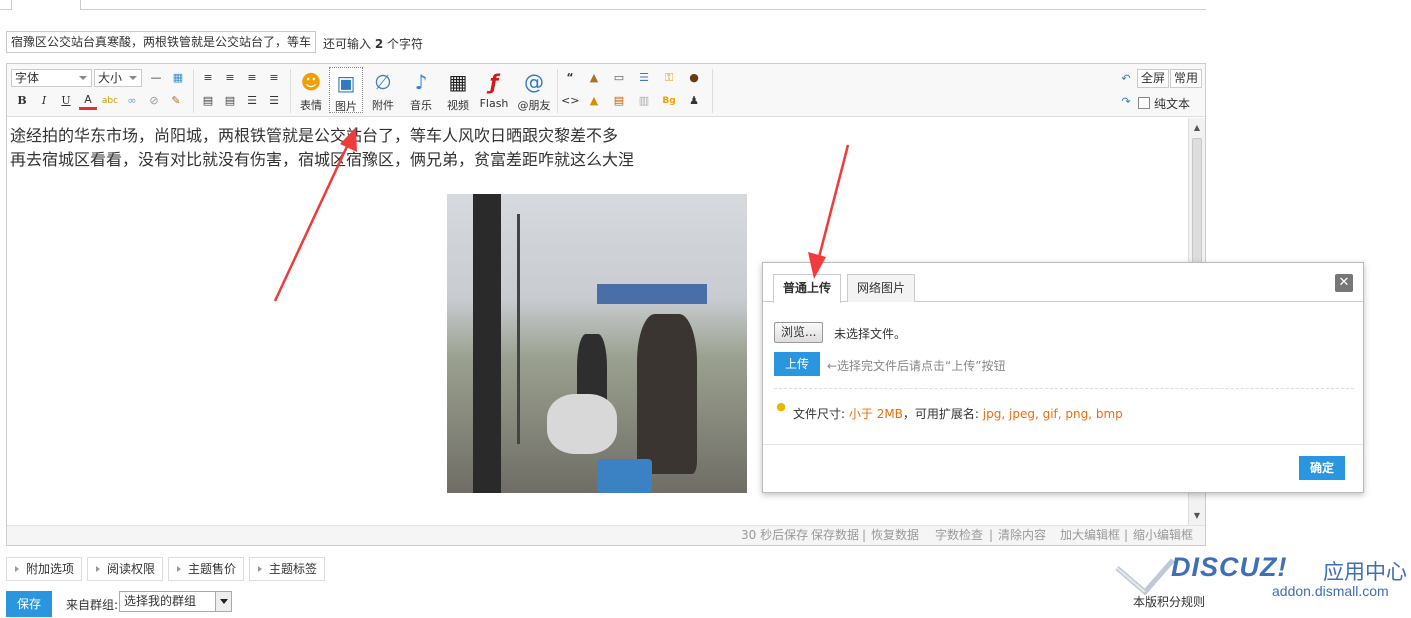 The image size is (1411, 618). I want to click on align-justify-icon: ≡, so click(274, 78).